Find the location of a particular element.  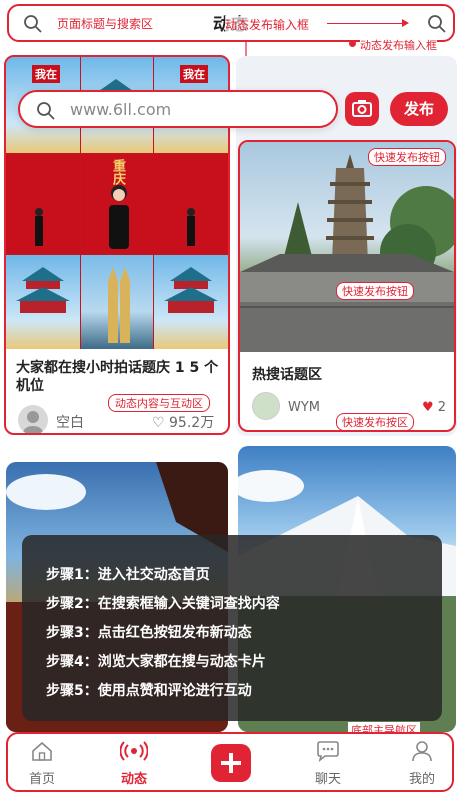

add-post-button is located at coordinates (231, 763).